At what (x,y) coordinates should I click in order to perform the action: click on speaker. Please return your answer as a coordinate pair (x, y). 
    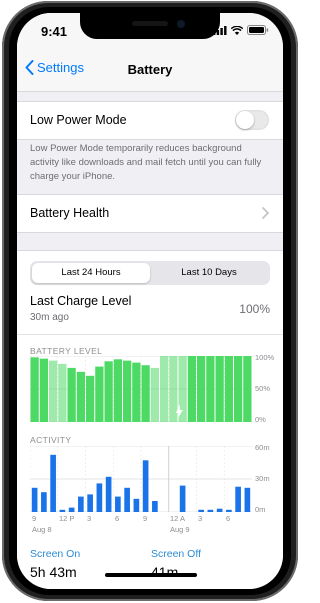
    Looking at the image, I should click on (150, 23).